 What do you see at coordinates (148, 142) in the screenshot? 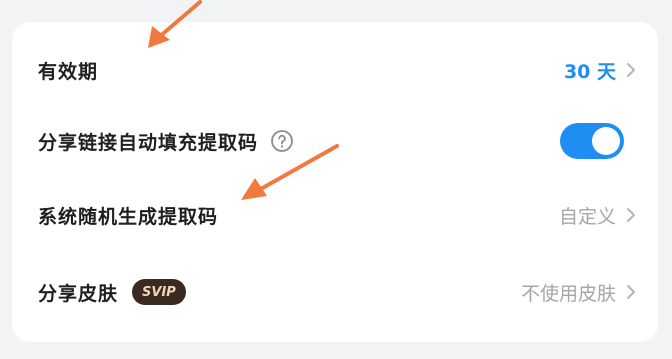
I see `auto-fill-code-label: 分享链接自动填充提取码` at bounding box center [148, 142].